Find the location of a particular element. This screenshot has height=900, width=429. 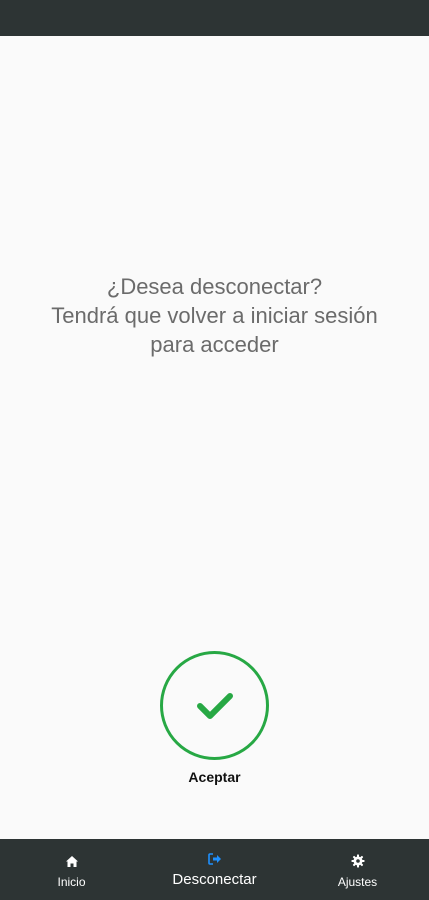

logout-warning-line-2: para acceder is located at coordinates (214, 344).